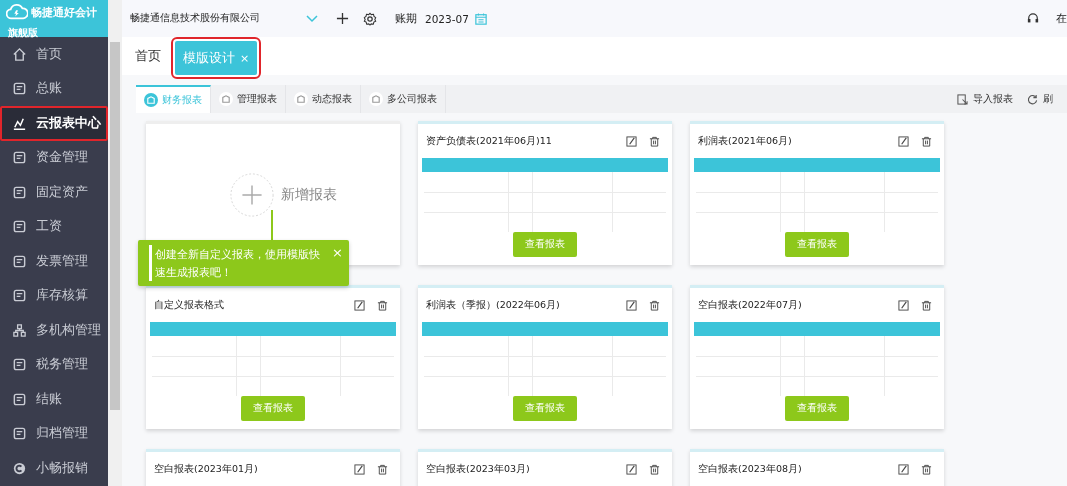 The image size is (1067, 486). I want to click on report-title: 空白报表(2022年07月), so click(750, 305).